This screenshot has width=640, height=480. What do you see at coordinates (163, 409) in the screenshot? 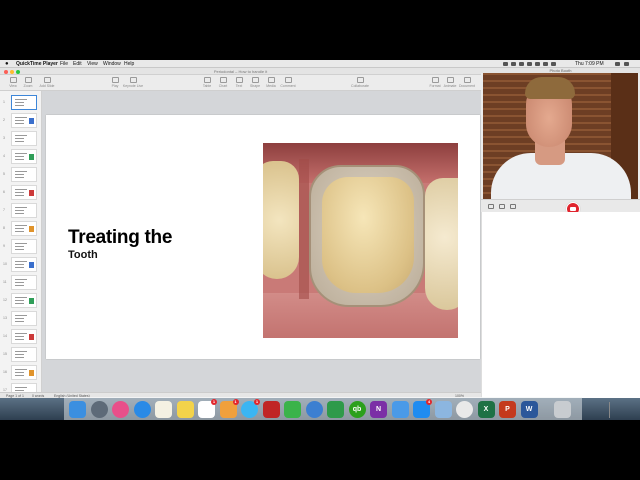
I see `notes-icon` at bounding box center [163, 409].